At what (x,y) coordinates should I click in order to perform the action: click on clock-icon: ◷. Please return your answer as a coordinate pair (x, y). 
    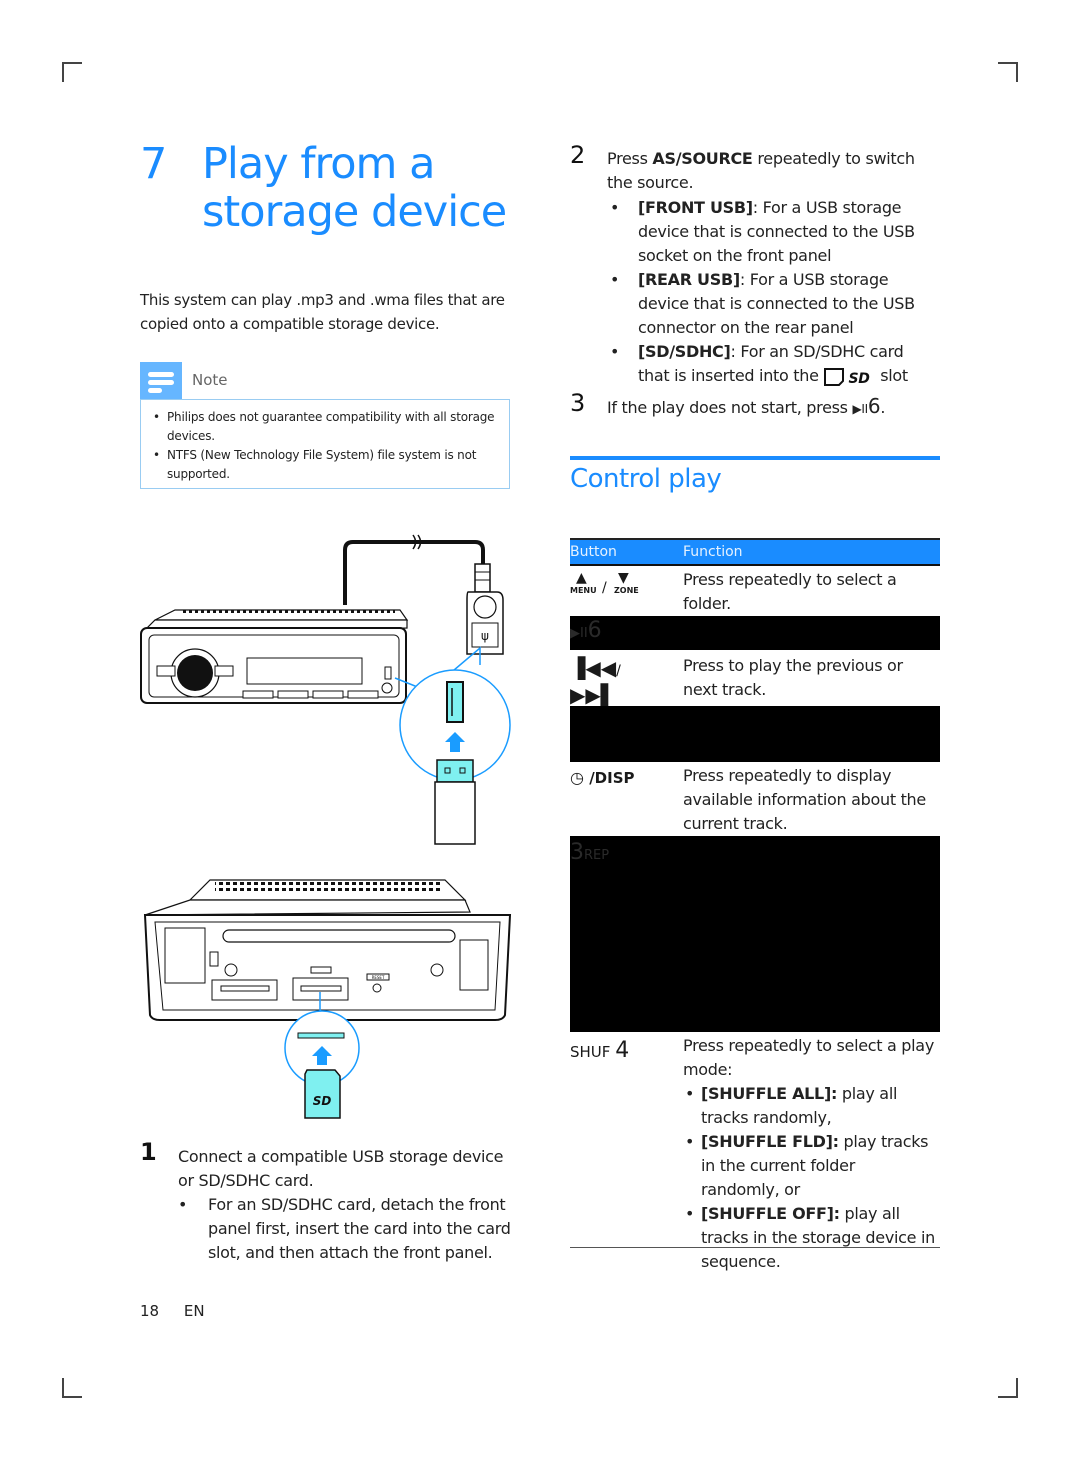
    Looking at the image, I should click on (577, 777).